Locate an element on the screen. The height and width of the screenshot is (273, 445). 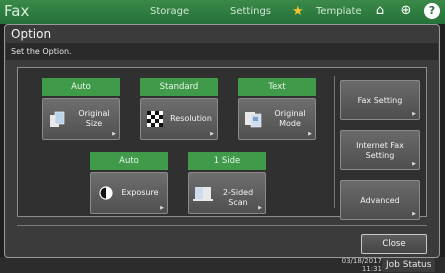
tab-settings: Settings is located at coordinates (250, 11).